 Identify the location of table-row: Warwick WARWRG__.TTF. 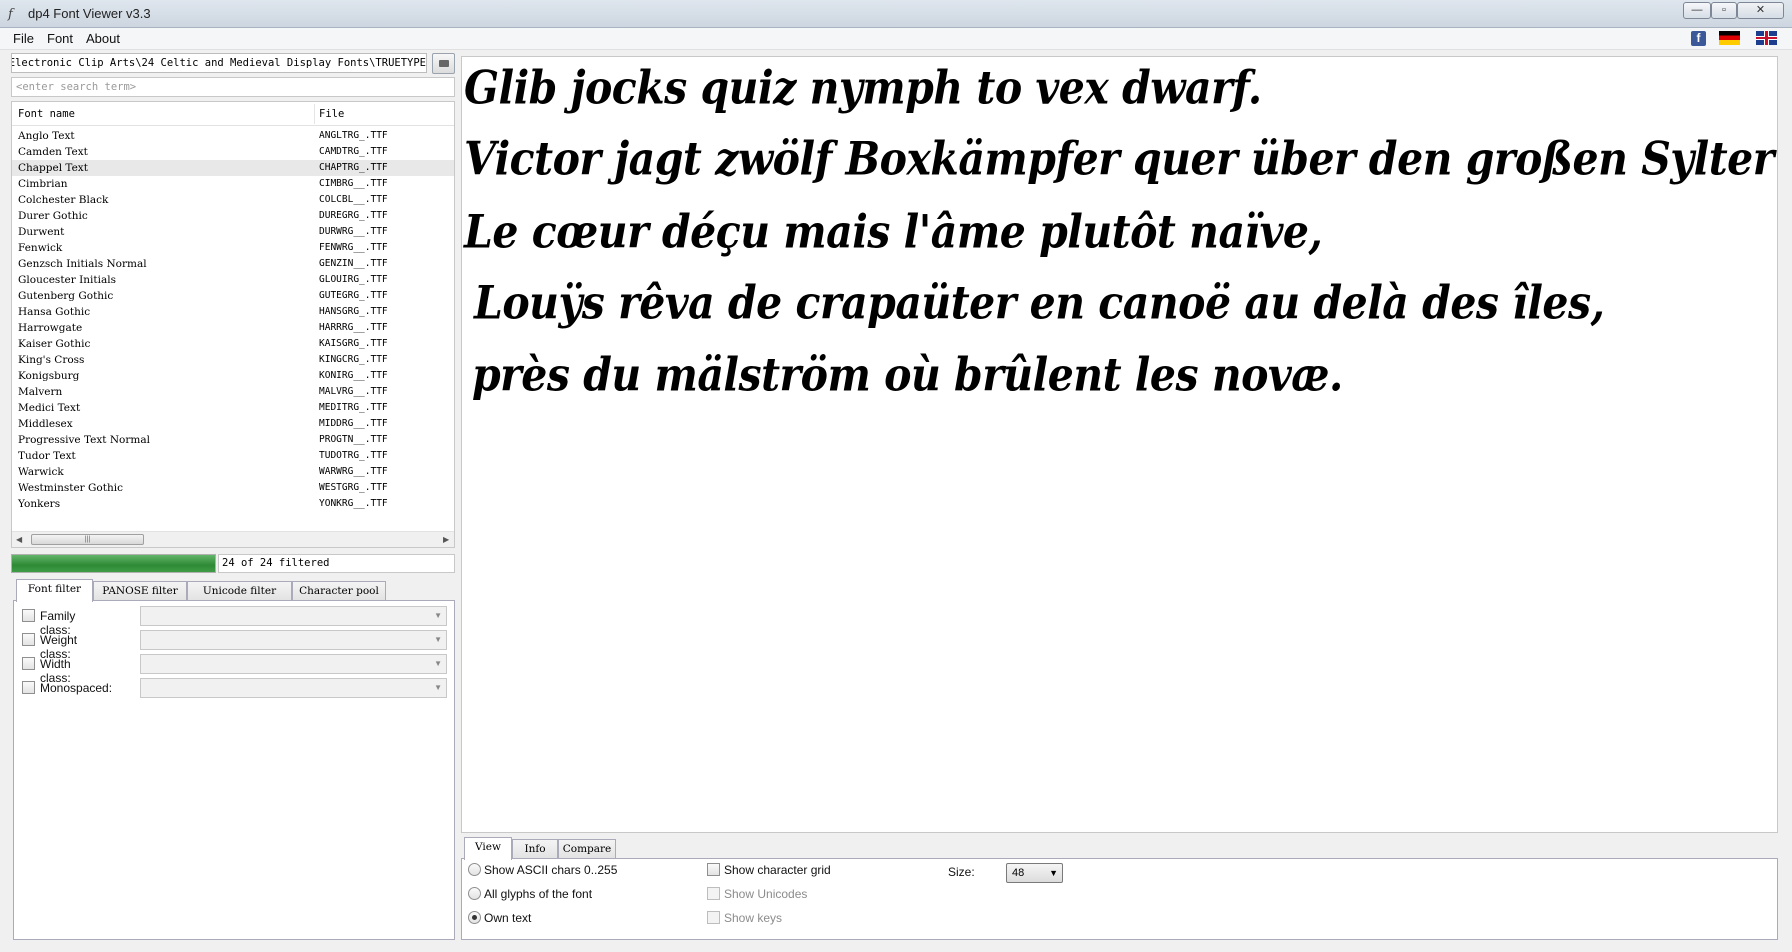
(233, 472).